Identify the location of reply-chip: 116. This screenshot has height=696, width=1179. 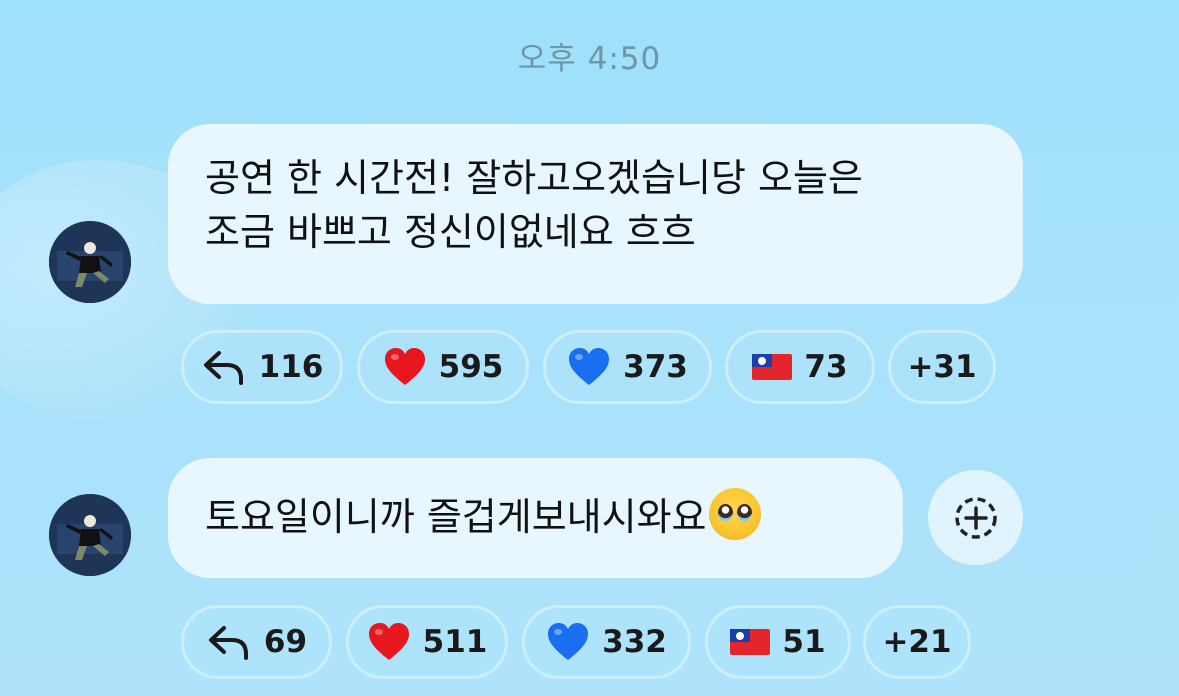
(262, 367).